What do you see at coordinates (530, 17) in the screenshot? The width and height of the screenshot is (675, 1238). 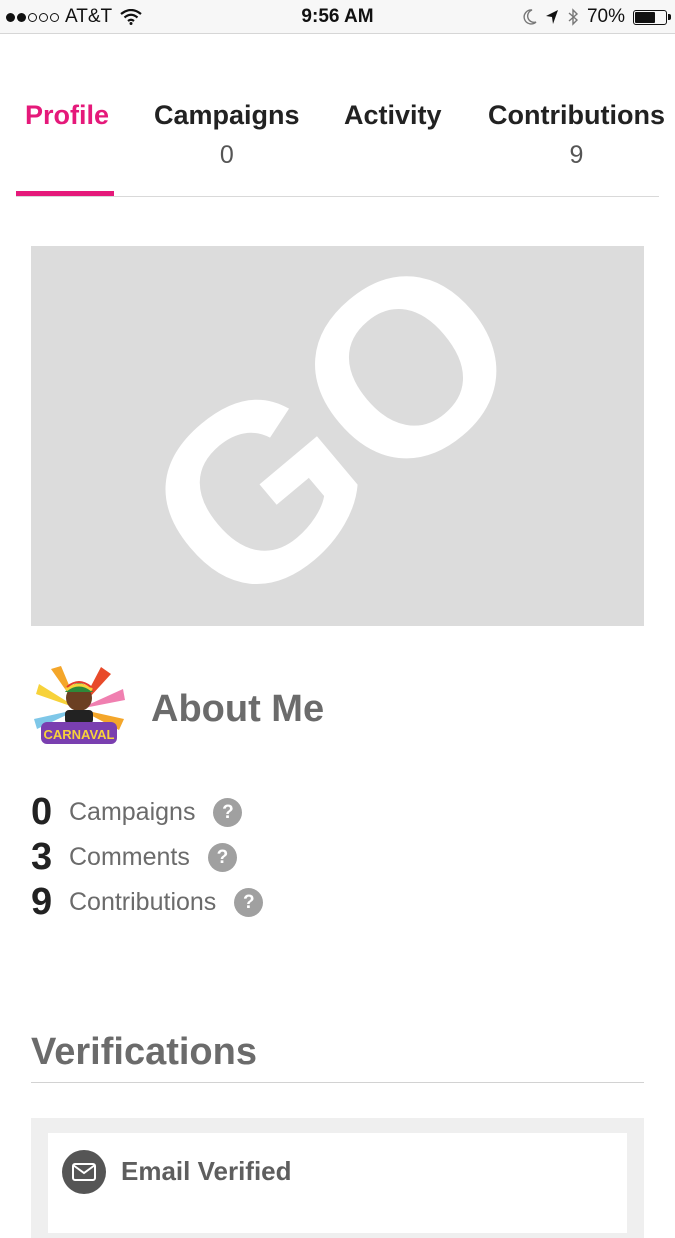 I see `moon-icon` at bounding box center [530, 17].